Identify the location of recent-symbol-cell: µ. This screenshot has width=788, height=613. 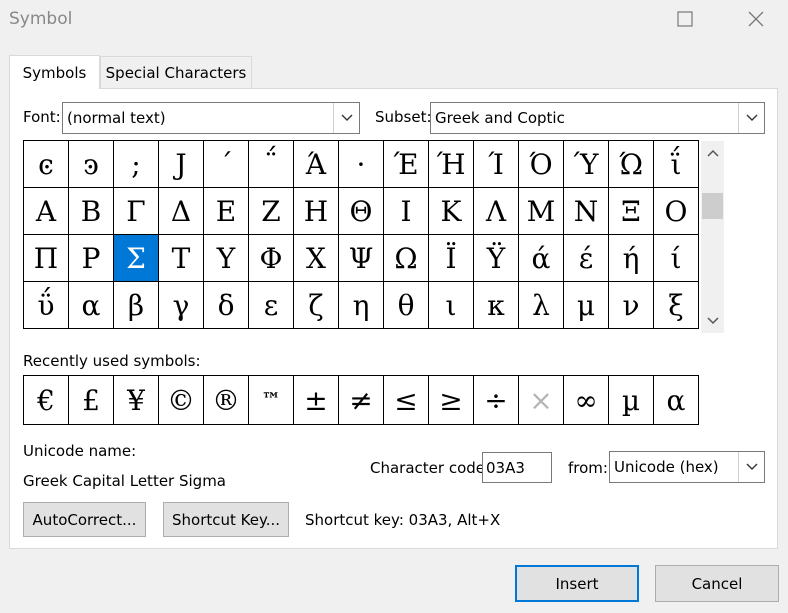
(631, 400).